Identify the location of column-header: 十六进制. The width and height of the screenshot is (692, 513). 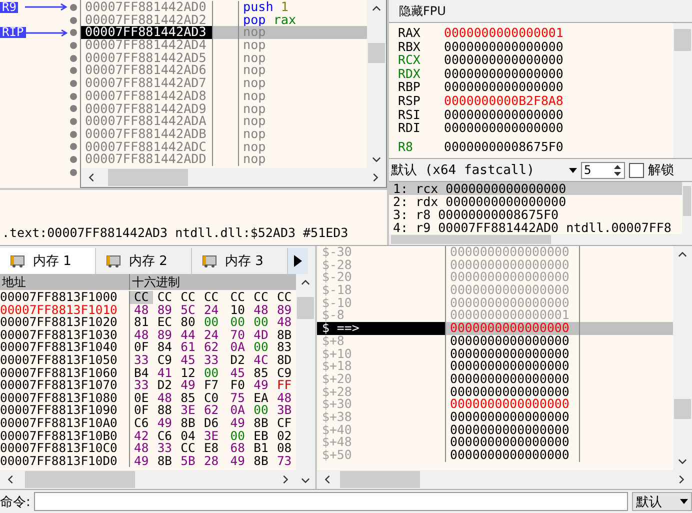
(213, 282).